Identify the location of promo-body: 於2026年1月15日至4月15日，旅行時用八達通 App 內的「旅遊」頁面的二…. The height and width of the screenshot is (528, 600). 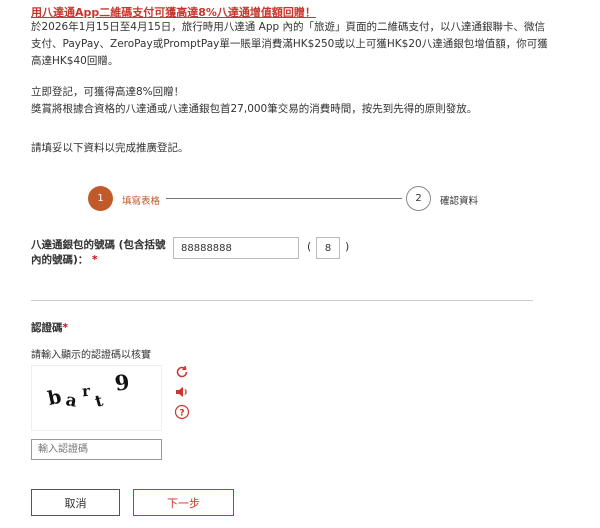
(291, 44).